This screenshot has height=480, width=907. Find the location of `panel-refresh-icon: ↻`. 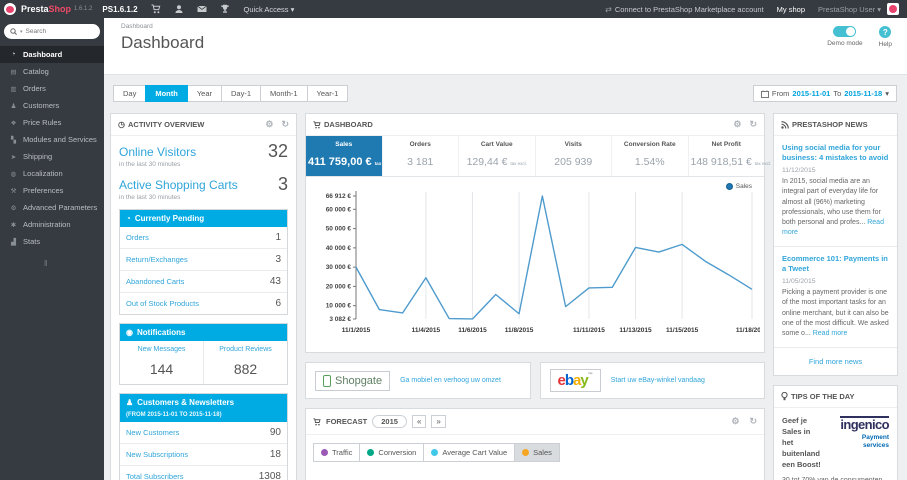

panel-refresh-icon: ↻ is located at coordinates (285, 124).